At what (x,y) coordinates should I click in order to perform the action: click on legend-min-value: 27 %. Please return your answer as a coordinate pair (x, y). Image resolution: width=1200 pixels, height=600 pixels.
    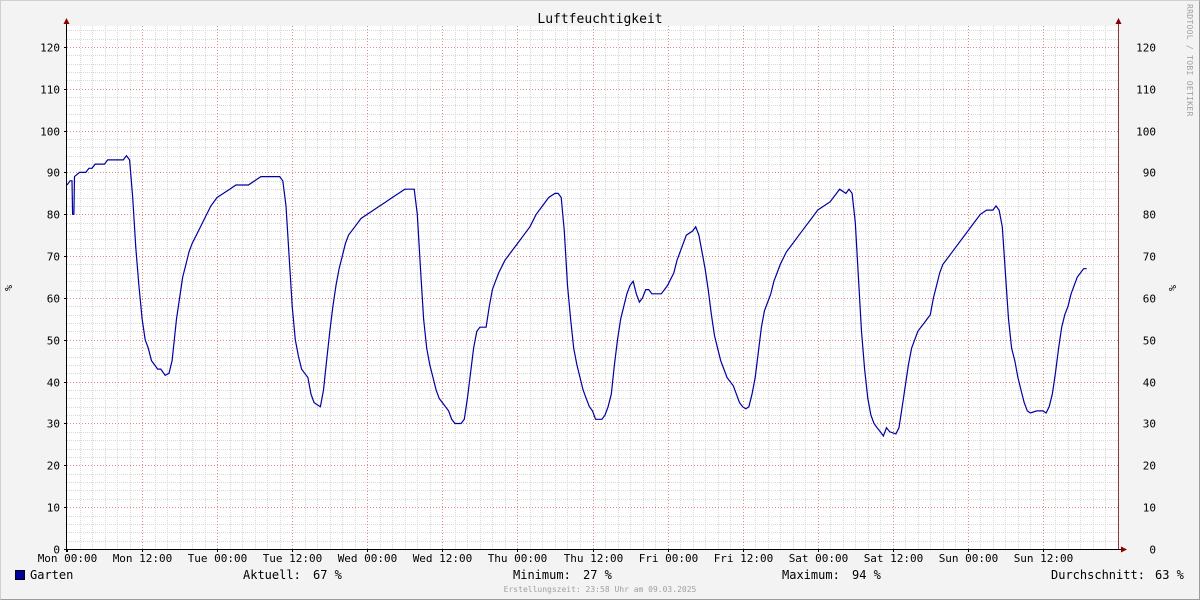
    Looking at the image, I should click on (597, 575).